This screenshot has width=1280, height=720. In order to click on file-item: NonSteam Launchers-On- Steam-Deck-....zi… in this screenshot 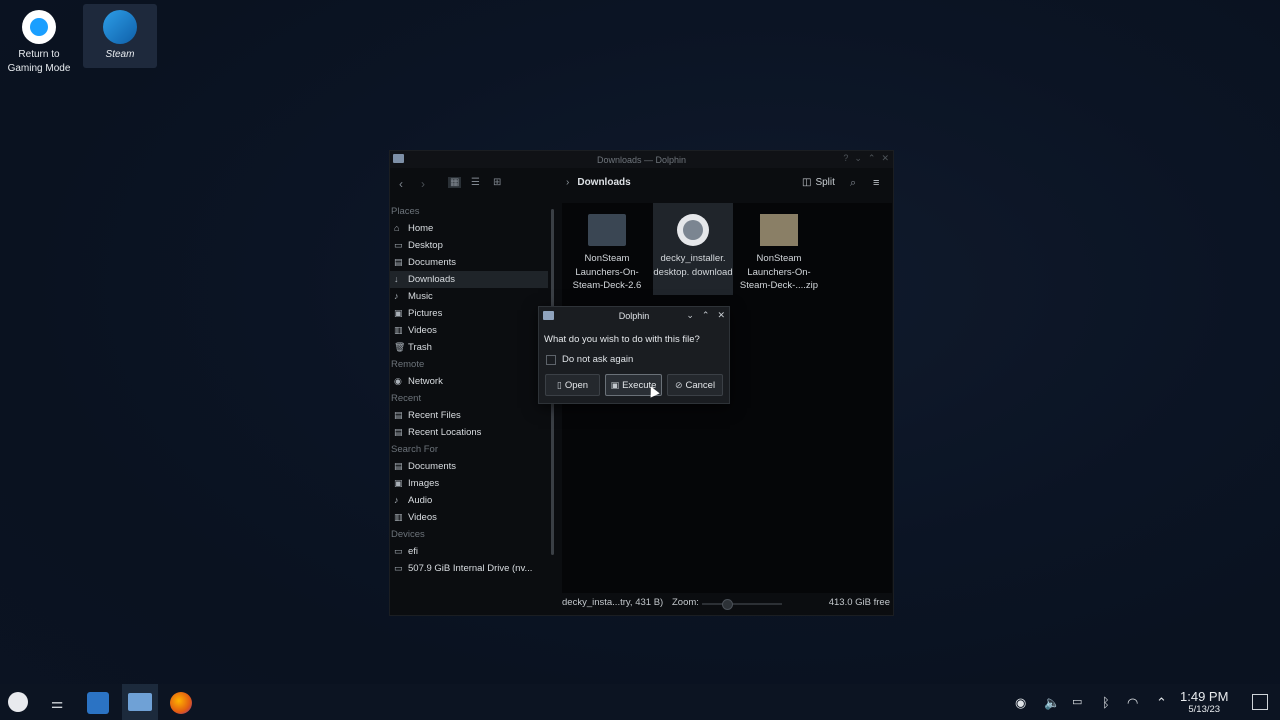, I will do `click(779, 248)`.